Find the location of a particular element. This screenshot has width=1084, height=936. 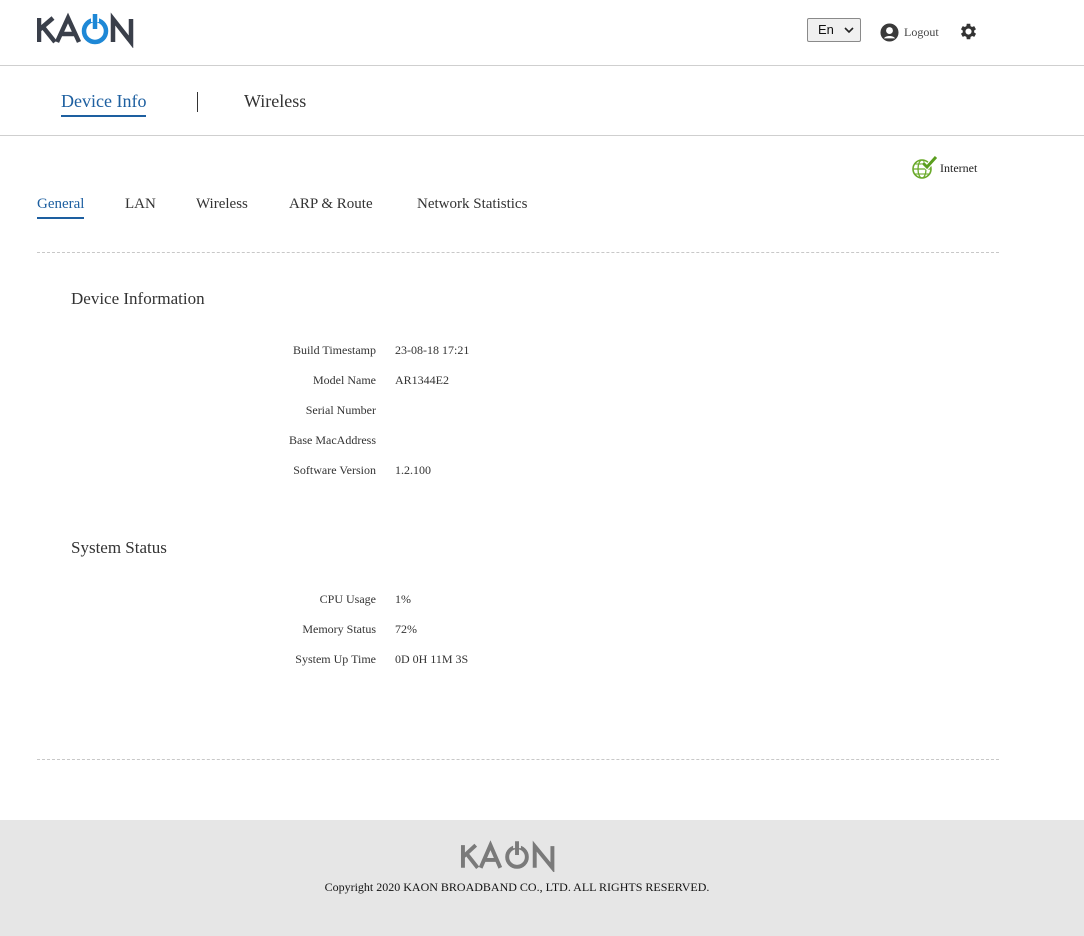

system-status-title: System Status is located at coordinates (119, 547).